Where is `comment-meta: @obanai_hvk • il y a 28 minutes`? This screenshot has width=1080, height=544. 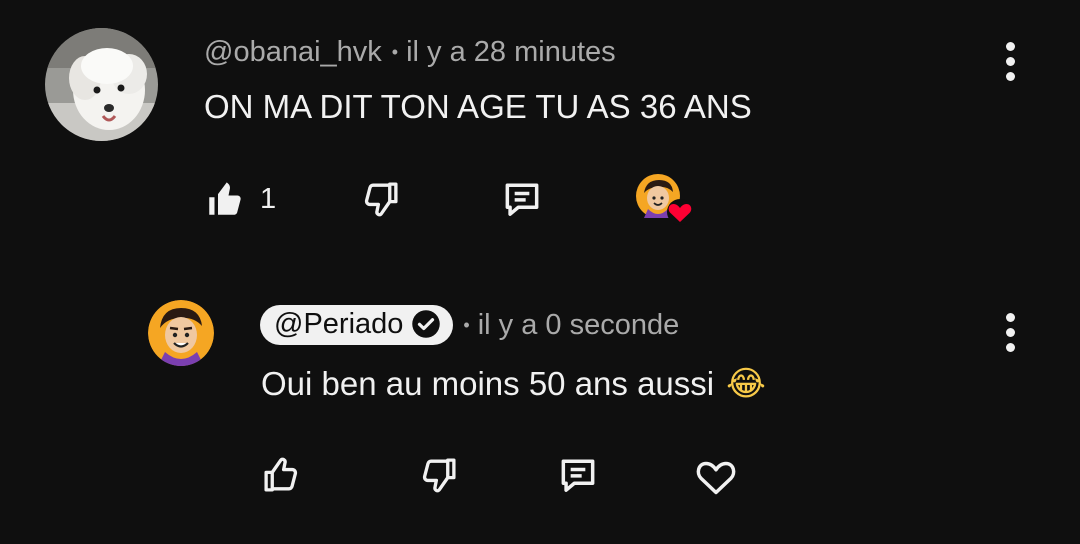
comment-meta: @obanai_hvk • il y a 28 minutes is located at coordinates (410, 52).